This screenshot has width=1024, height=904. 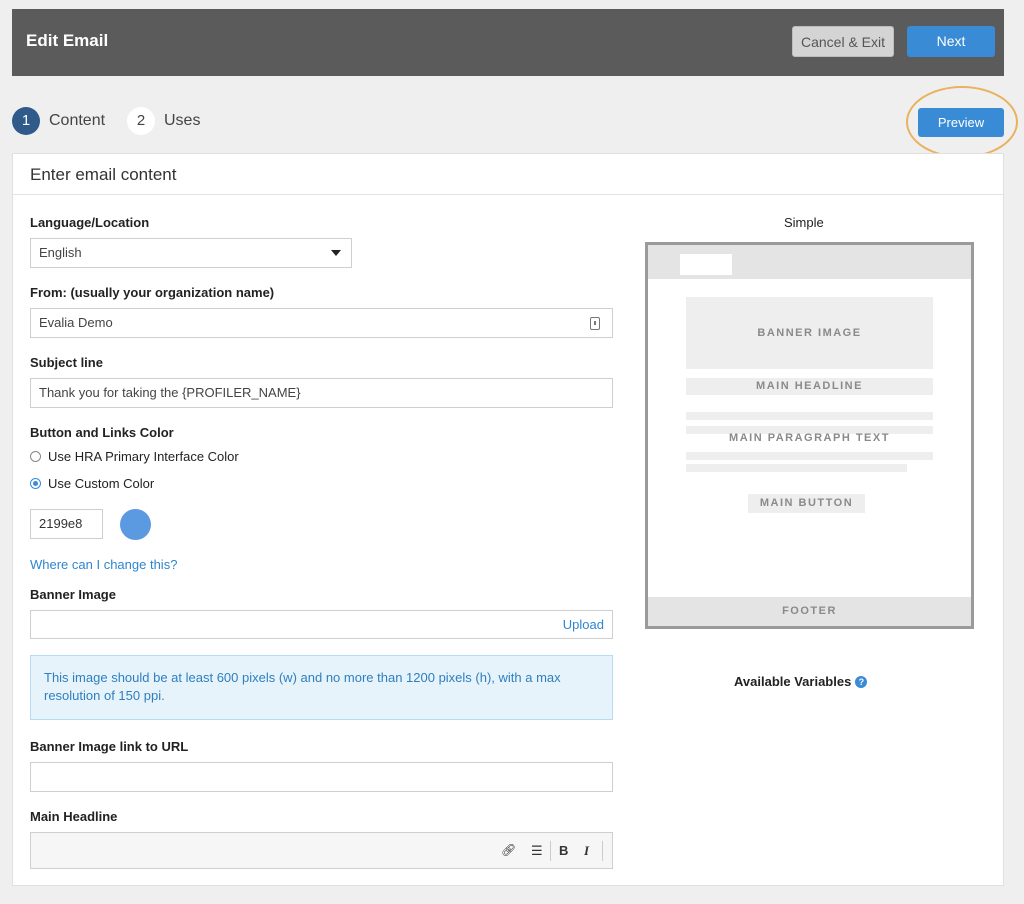 I want to click on subject-label: Subject line, so click(x=66, y=362).